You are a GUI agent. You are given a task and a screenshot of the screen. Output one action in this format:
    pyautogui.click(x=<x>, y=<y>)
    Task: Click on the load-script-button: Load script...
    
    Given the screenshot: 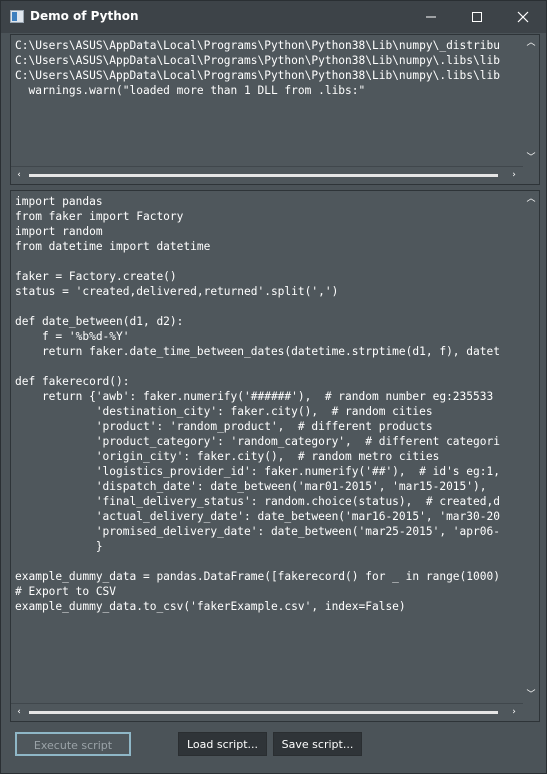 What is the action you would take?
    pyautogui.click(x=222, y=744)
    